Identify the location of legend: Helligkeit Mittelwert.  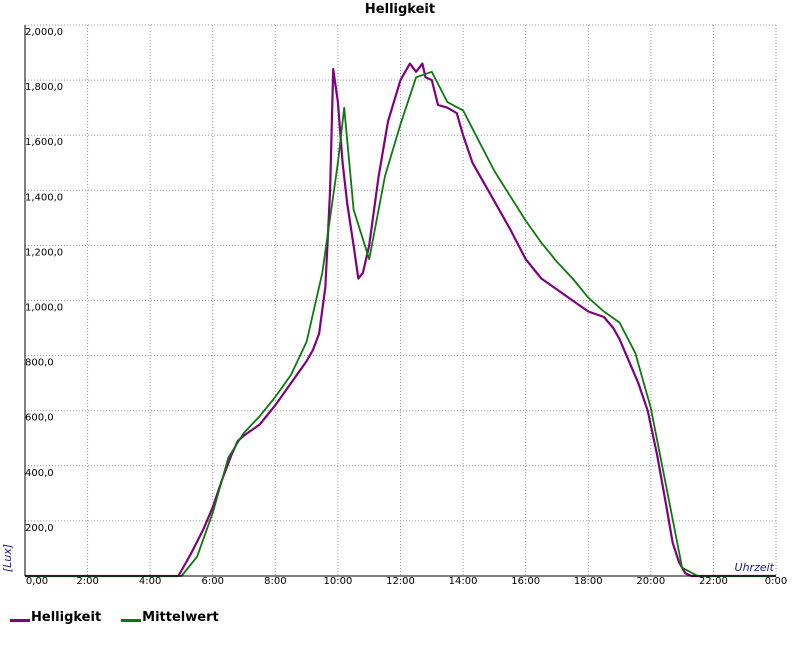
(114, 617).